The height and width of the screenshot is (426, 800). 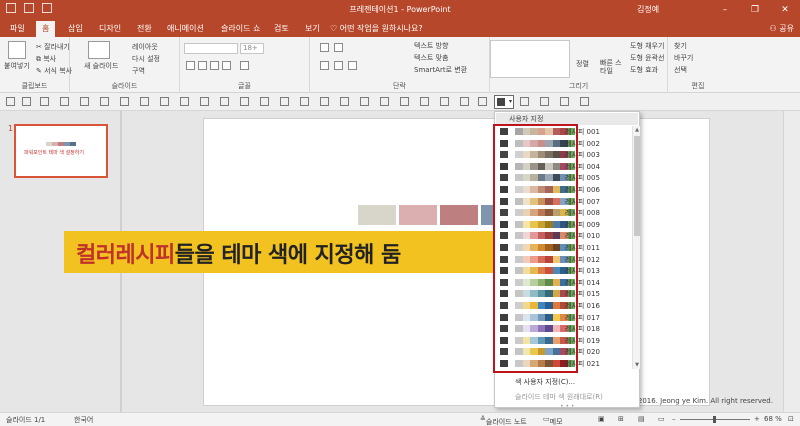 What do you see at coordinates (252, 48) in the screenshot?
I see `font-size-combo: 18+` at bounding box center [252, 48].